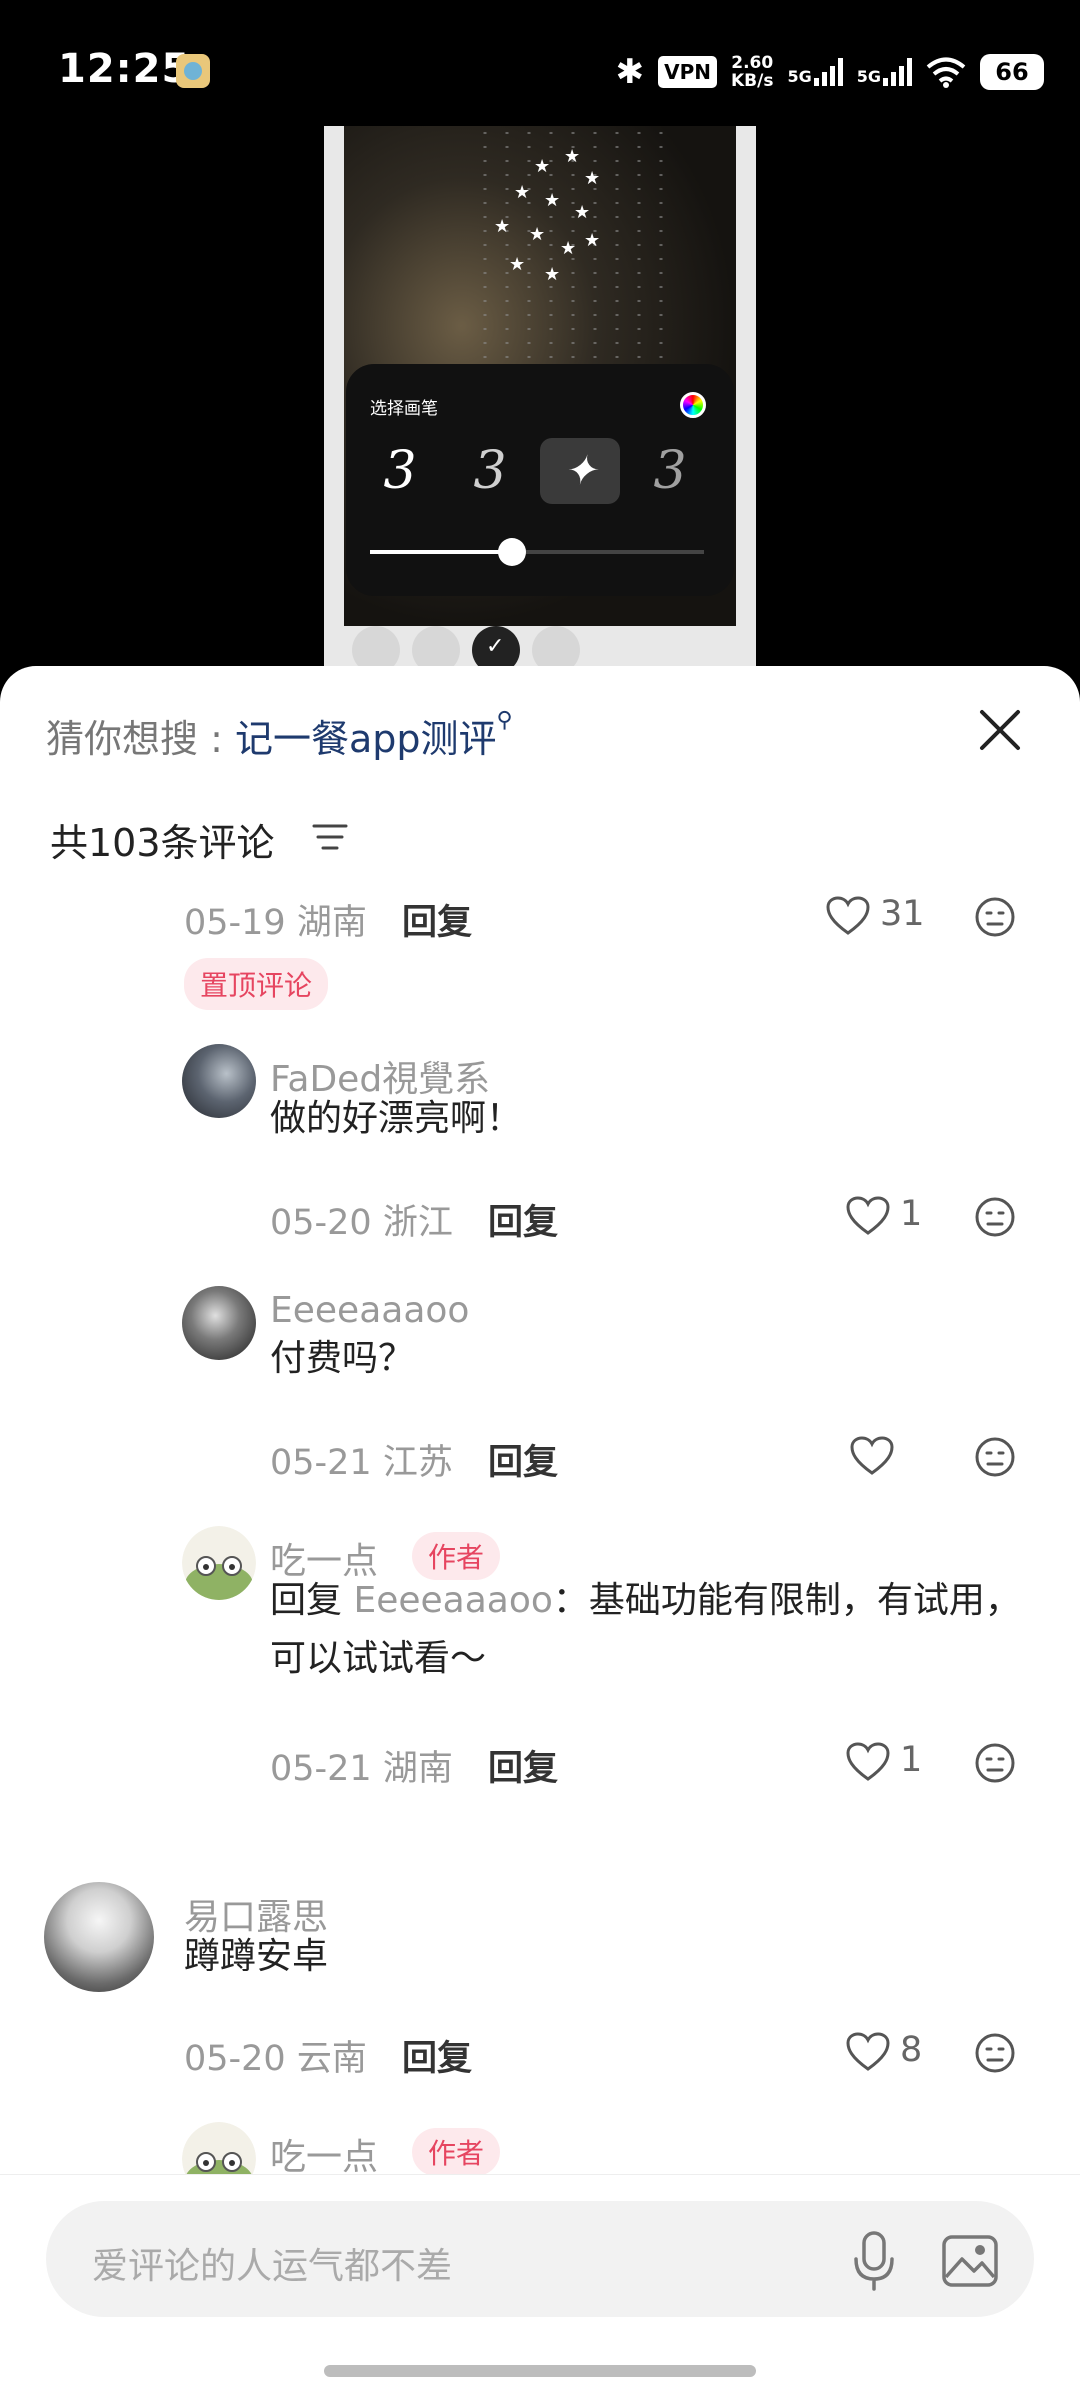 Image resolution: width=1080 pixels, height=2400 pixels. I want to click on comment-meta: 05-21 江苏, so click(361, 1463).